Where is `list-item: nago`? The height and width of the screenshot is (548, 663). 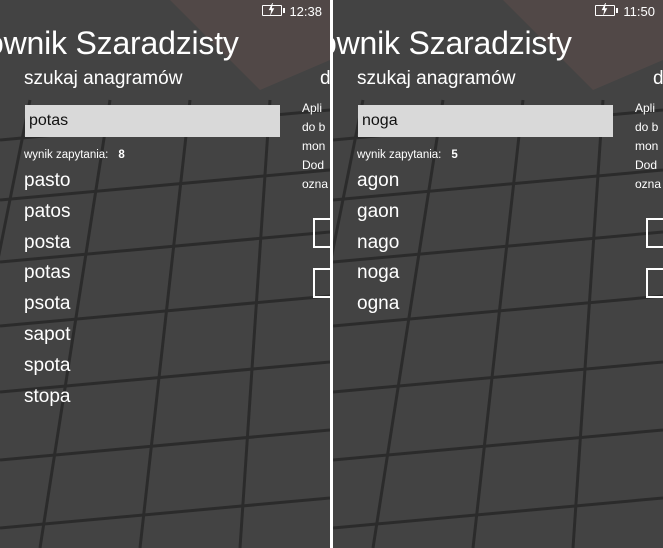 list-item: nago is located at coordinates (378, 245).